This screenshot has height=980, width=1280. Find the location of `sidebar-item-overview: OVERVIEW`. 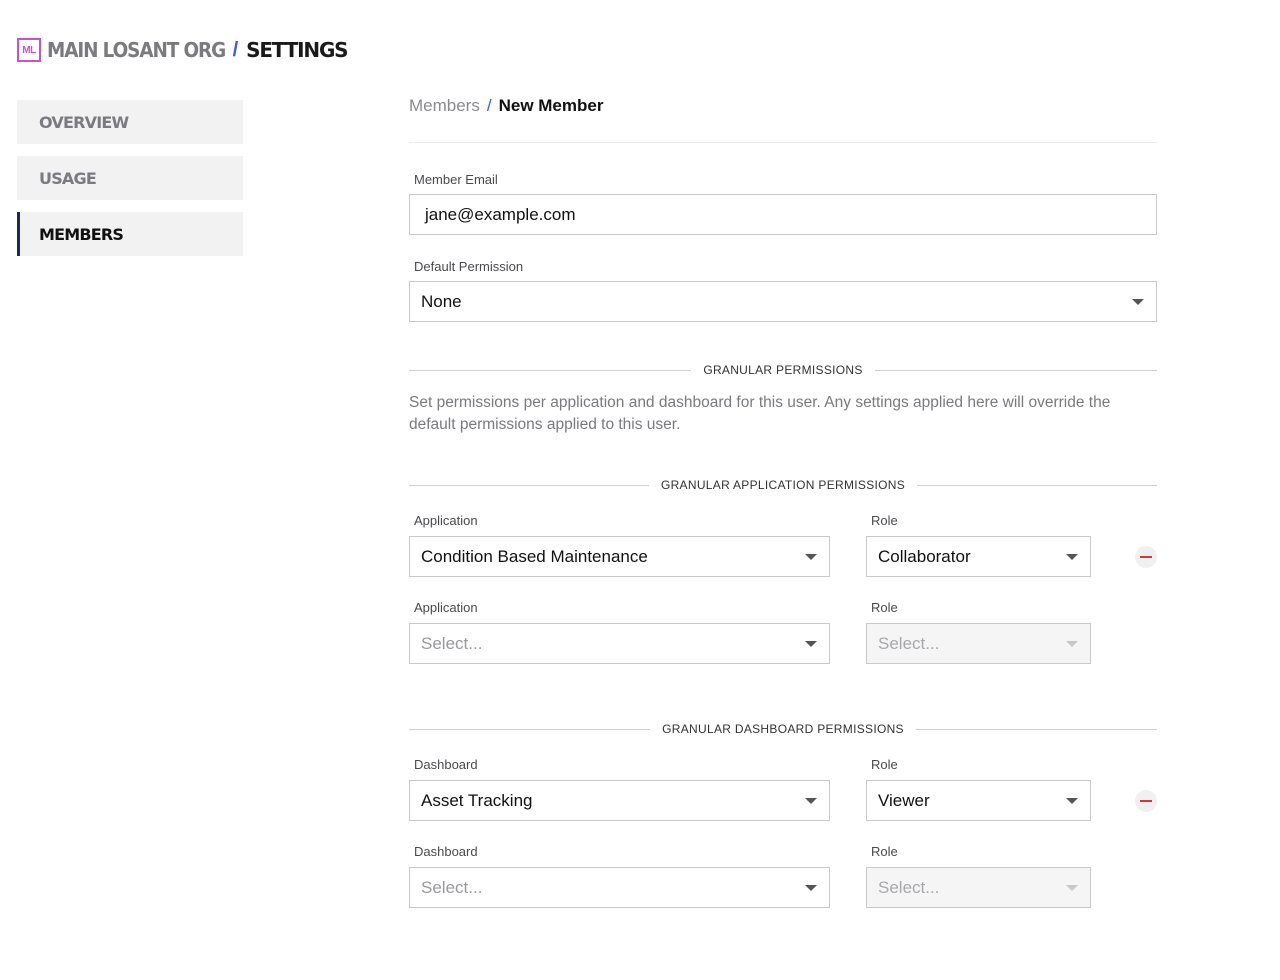

sidebar-item-overview: OVERVIEW is located at coordinates (130, 122).